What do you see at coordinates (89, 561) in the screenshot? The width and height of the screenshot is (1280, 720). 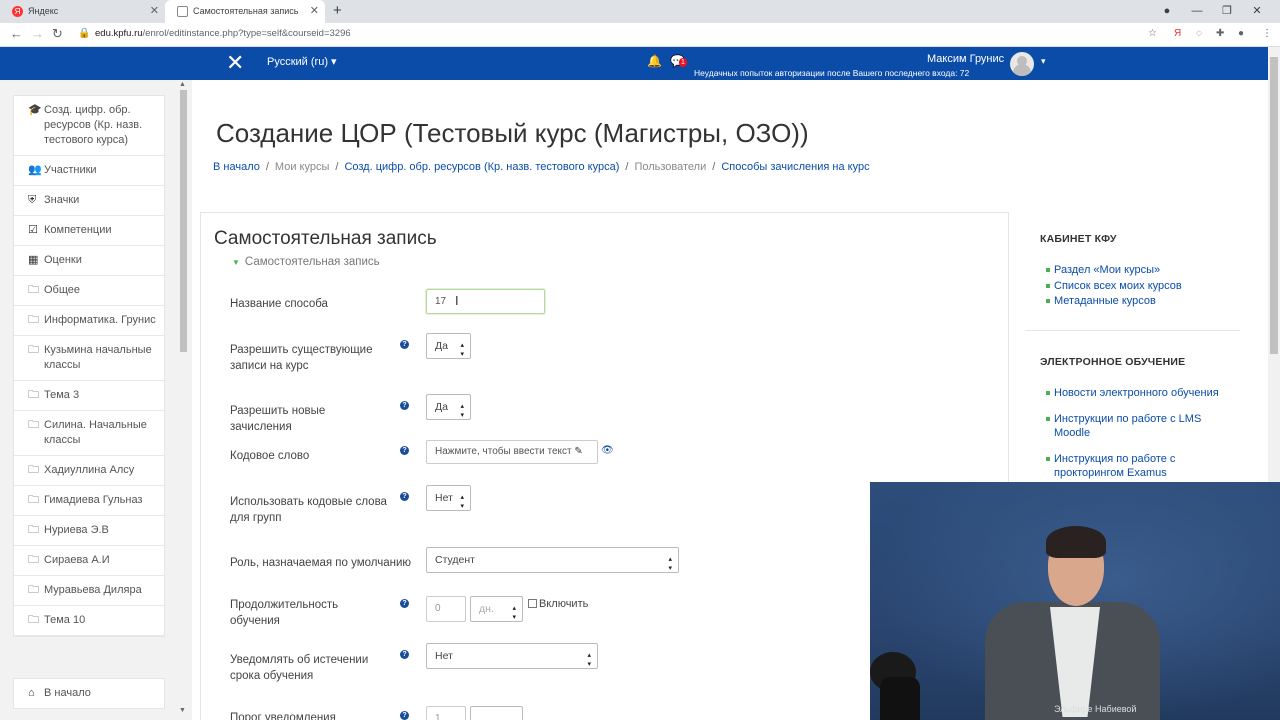 I see `drawer-item-13: 🗀 Сираева А.И` at bounding box center [89, 561].